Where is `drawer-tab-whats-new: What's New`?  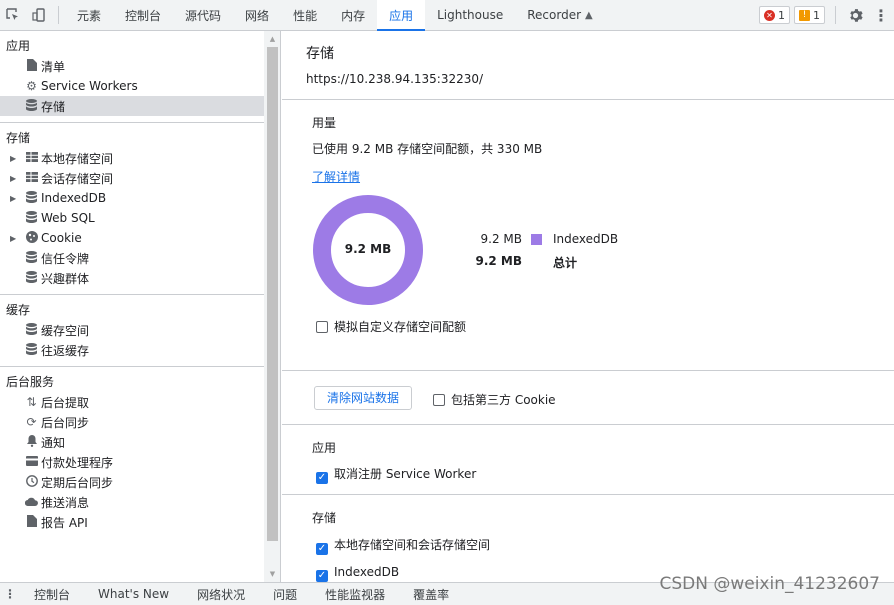 drawer-tab-whats-new: What's New is located at coordinates (133, 594).